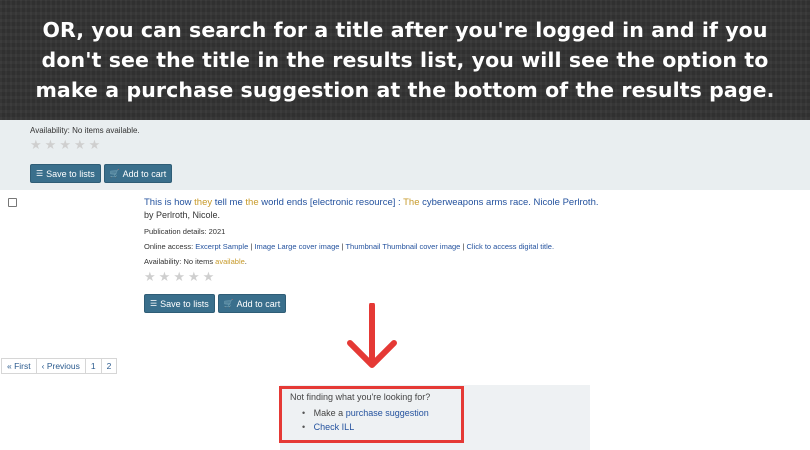  Describe the element at coordinates (372, 335) in the screenshot. I see `down-arrow-icon` at that location.